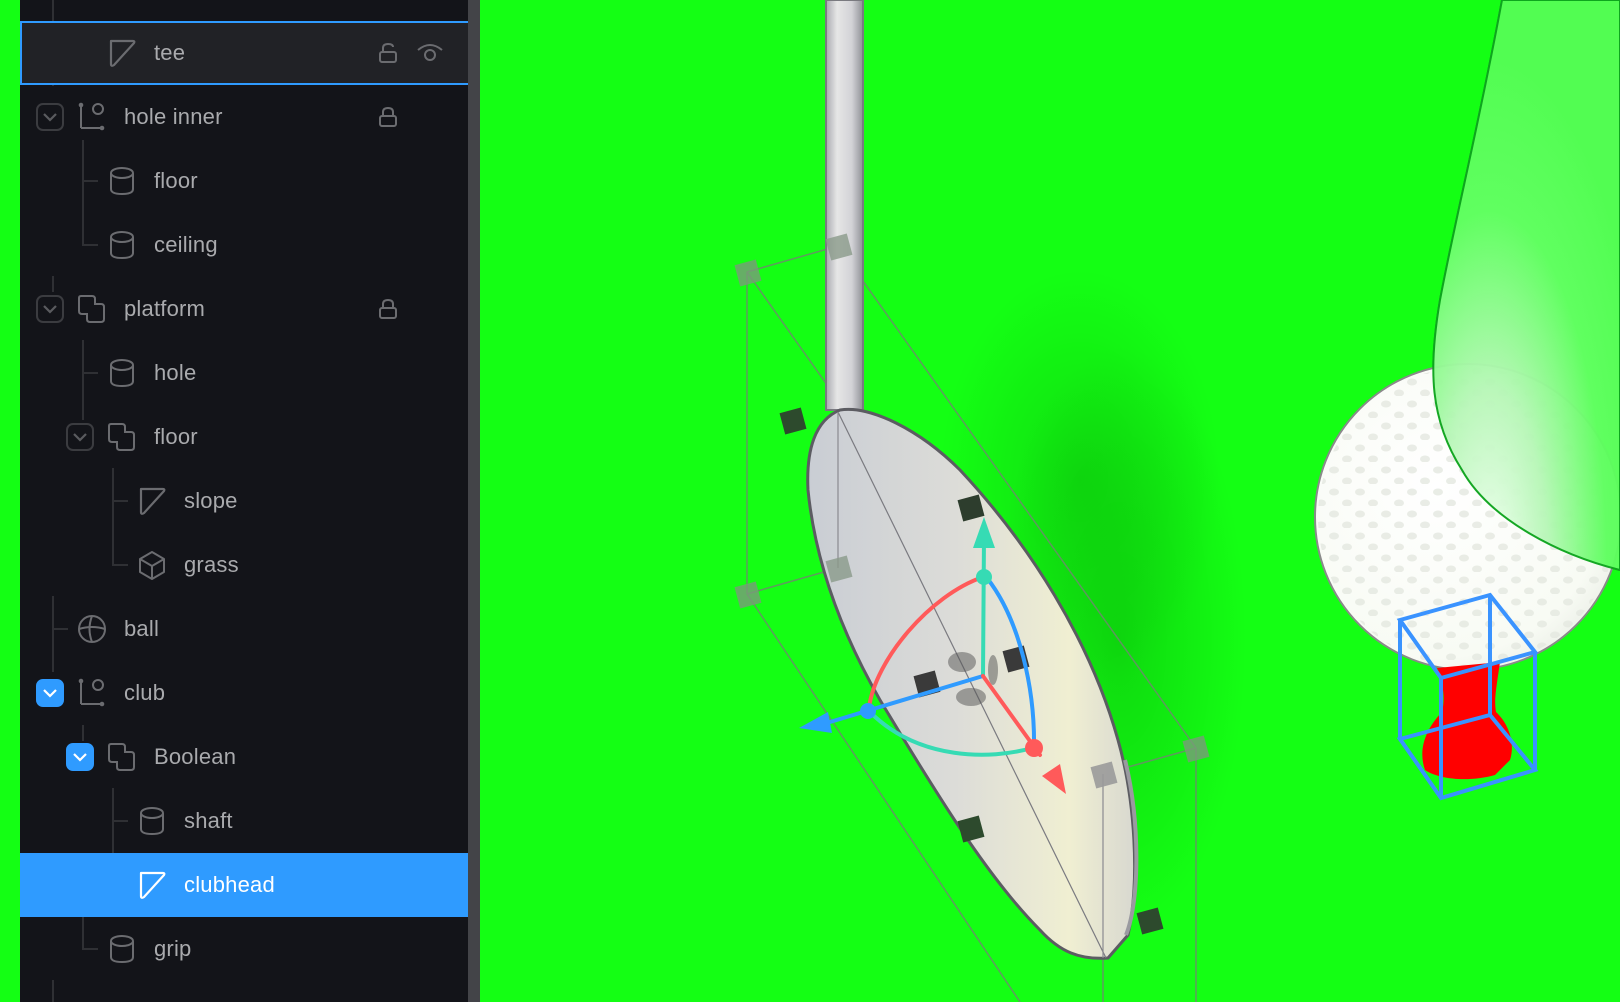  I want to click on club-shaft, so click(844, 205).